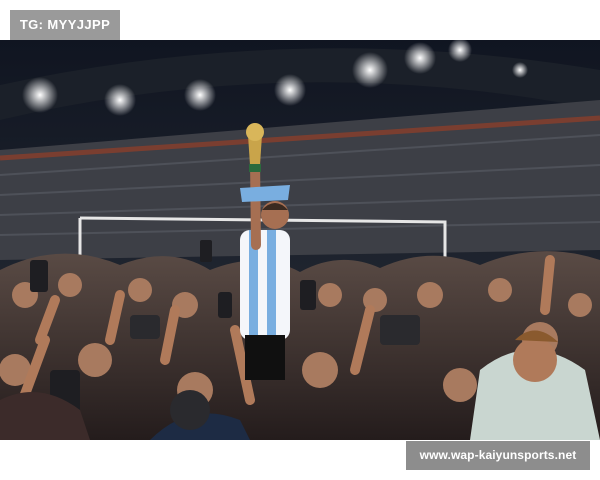 This screenshot has width=600, height=480. What do you see at coordinates (498, 455) in the screenshot?
I see `website-watermark-badge: www.wap-kaiyunsports.net` at bounding box center [498, 455].